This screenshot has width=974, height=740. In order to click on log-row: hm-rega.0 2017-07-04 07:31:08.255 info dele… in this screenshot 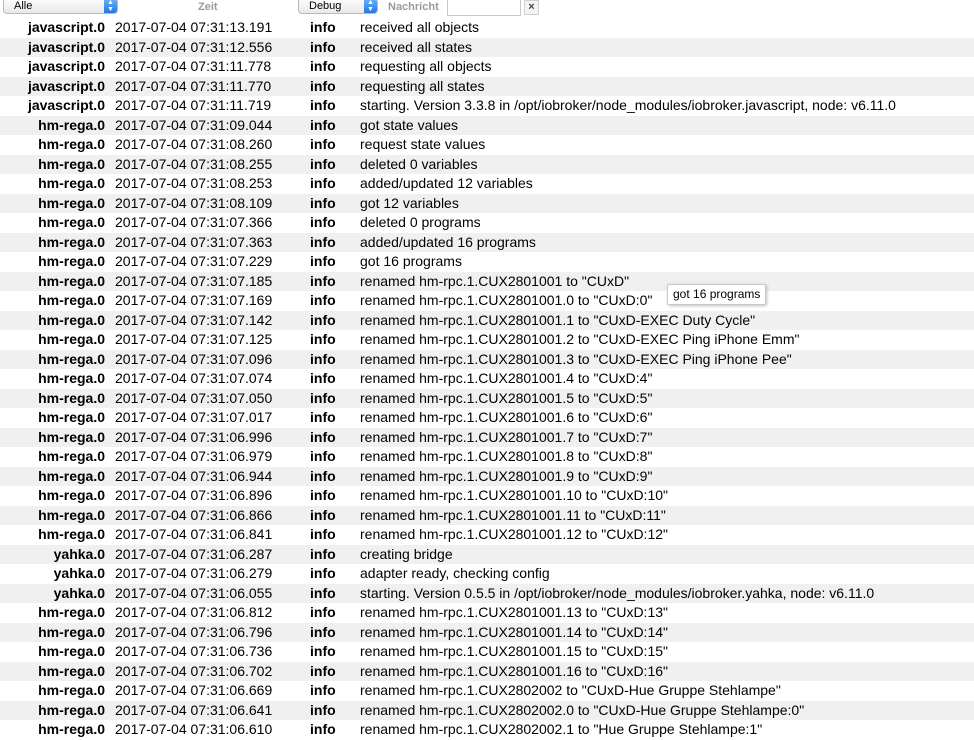, I will do `click(487, 164)`.